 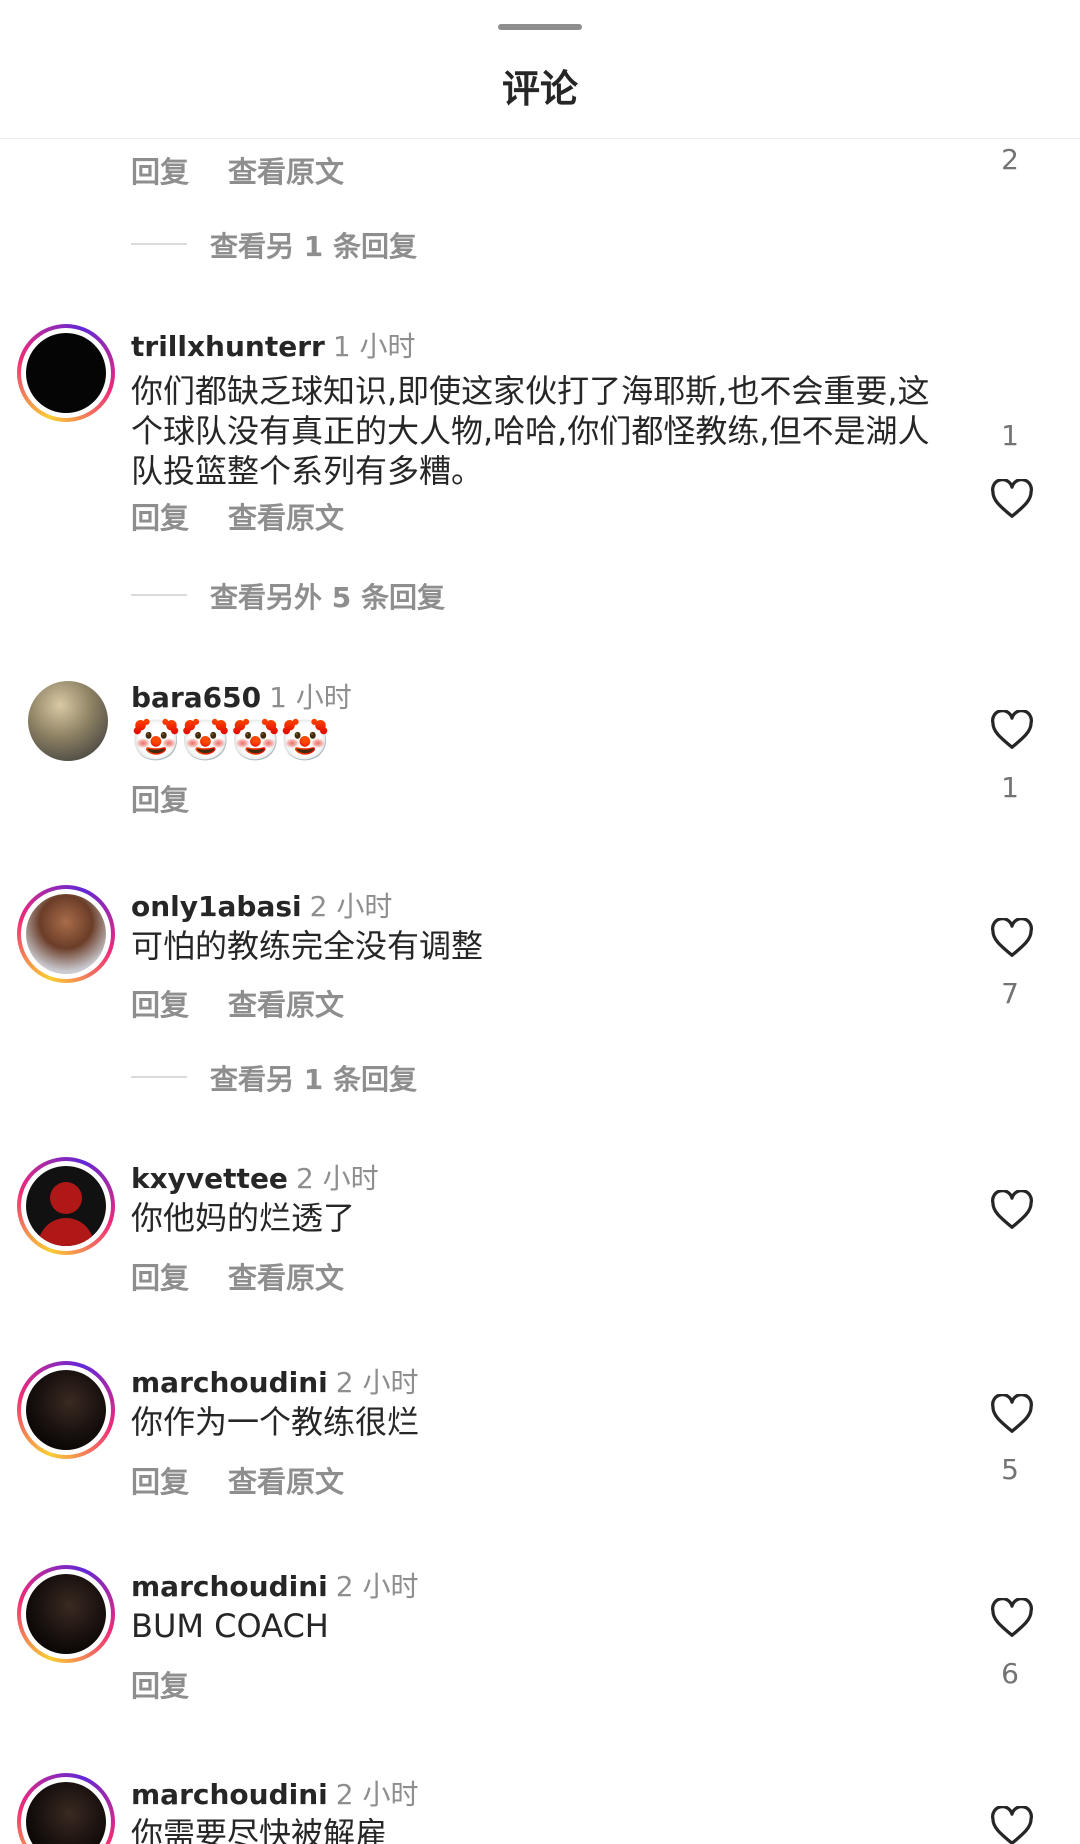 I want to click on like-count: 7, so click(x=1010, y=993).